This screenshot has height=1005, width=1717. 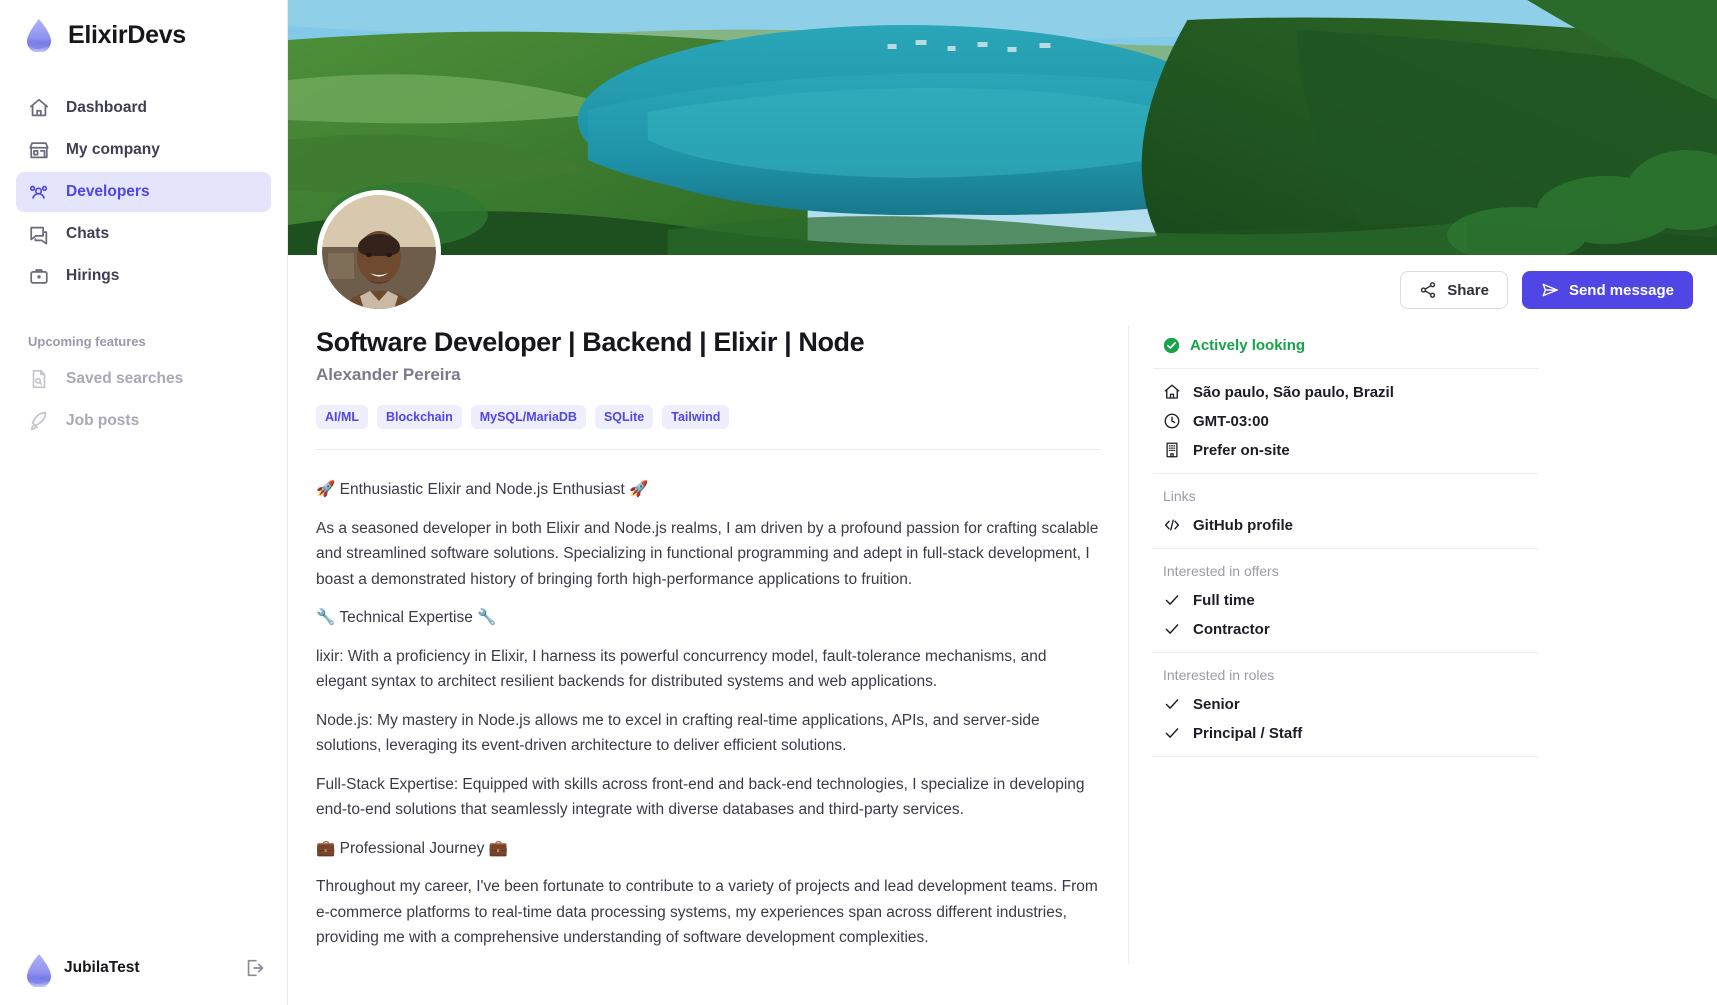 What do you see at coordinates (39, 276) in the screenshot?
I see `briefcase-icon` at bounding box center [39, 276].